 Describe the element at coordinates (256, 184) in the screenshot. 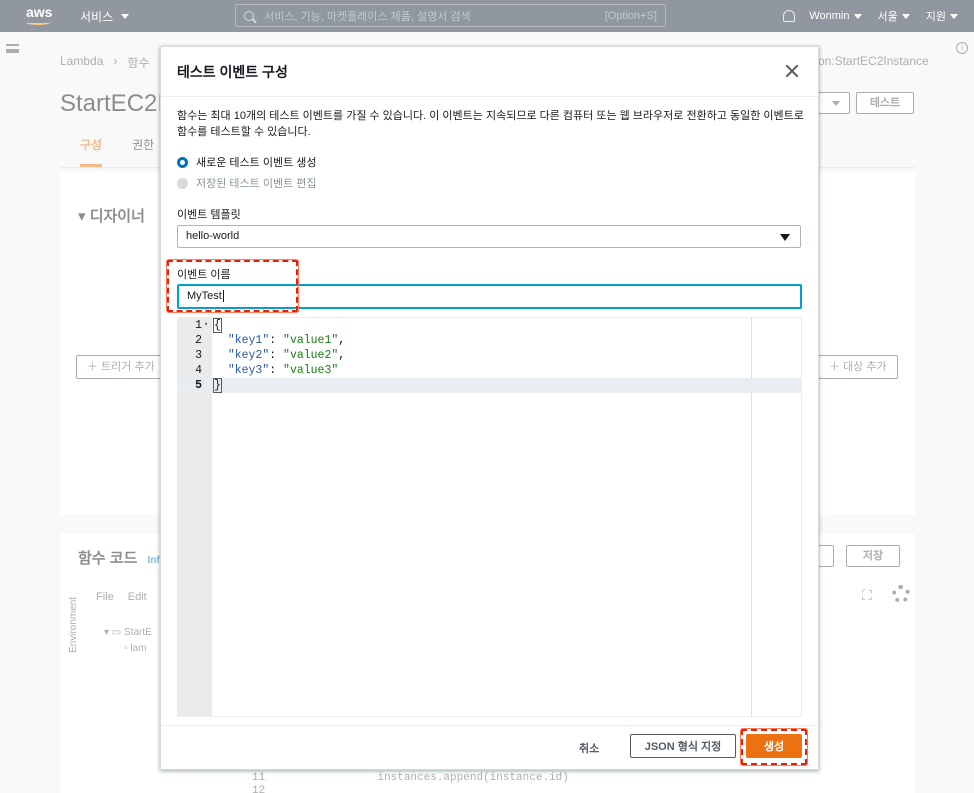

I see `radio-edit-label: 저장된 테스트 이벤트 편집` at that location.